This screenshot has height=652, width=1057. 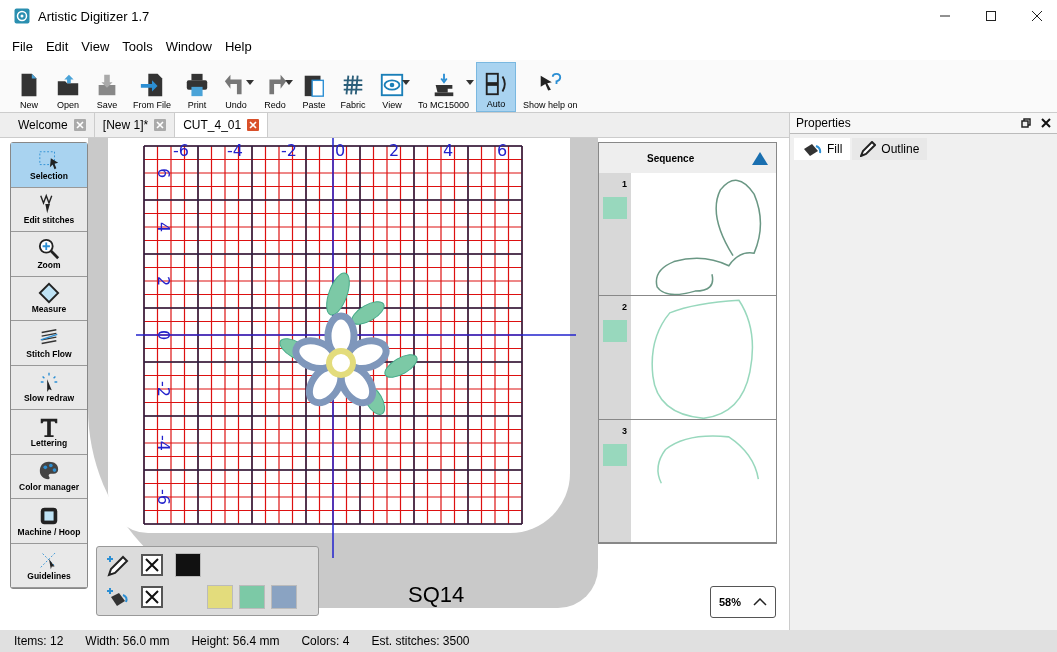 I want to click on panel-title: Properties, so click(x=823, y=123).